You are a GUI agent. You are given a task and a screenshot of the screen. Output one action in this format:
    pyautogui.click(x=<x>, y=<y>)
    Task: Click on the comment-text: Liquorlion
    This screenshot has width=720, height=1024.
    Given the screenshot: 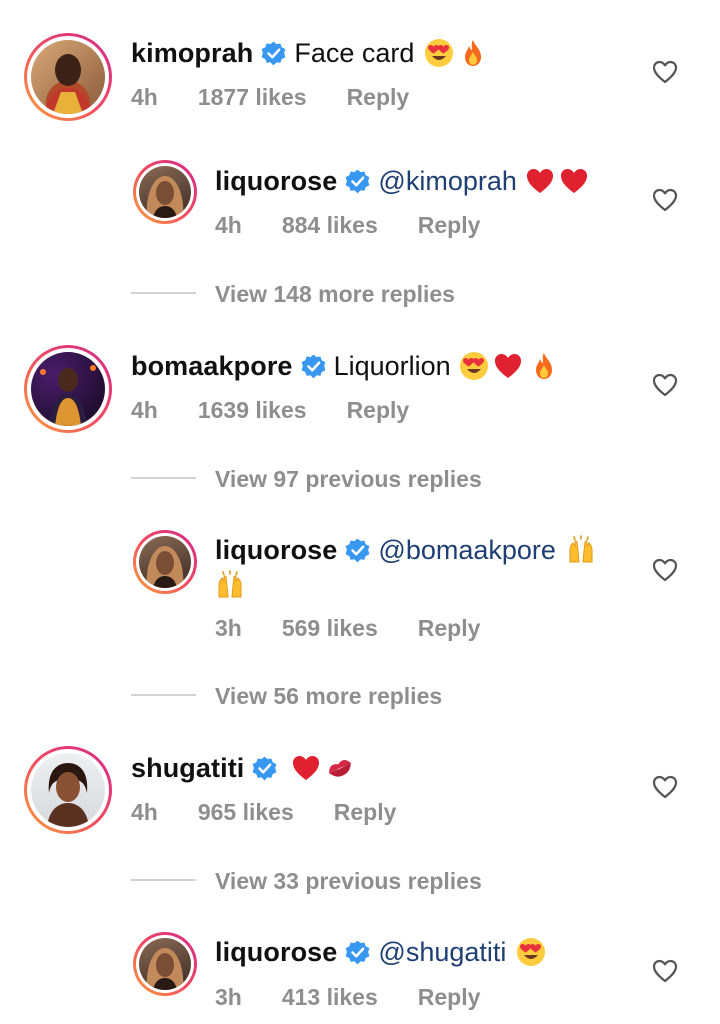 What is the action you would take?
    pyautogui.click(x=392, y=366)
    